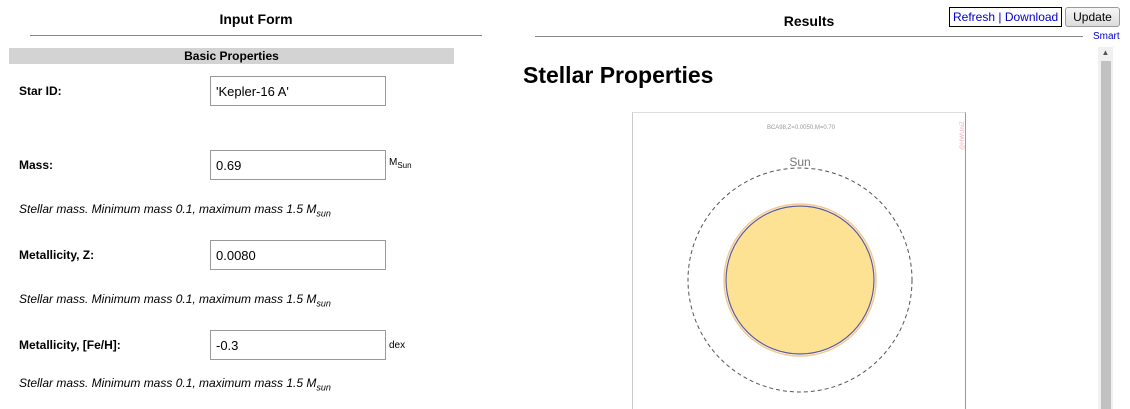  Describe the element at coordinates (799, 162) in the screenshot. I see `sun-label: Sun` at that location.